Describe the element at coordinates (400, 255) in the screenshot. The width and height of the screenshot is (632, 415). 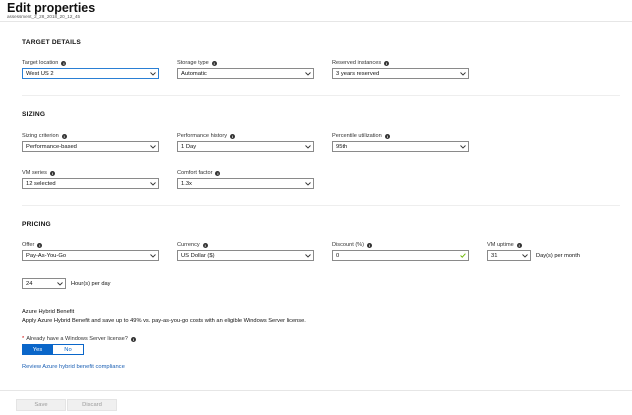
I see `discount-input: 0` at that location.